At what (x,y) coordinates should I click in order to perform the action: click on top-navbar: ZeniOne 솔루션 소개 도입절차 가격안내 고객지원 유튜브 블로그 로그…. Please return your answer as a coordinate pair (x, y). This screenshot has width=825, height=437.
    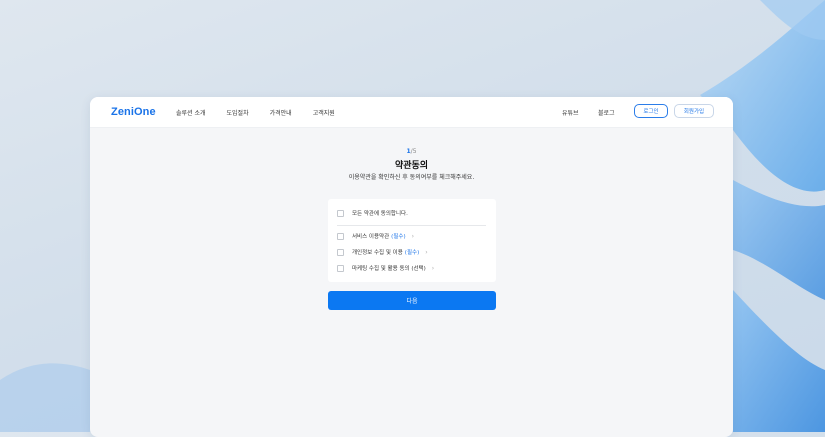
    Looking at the image, I should click on (411, 112).